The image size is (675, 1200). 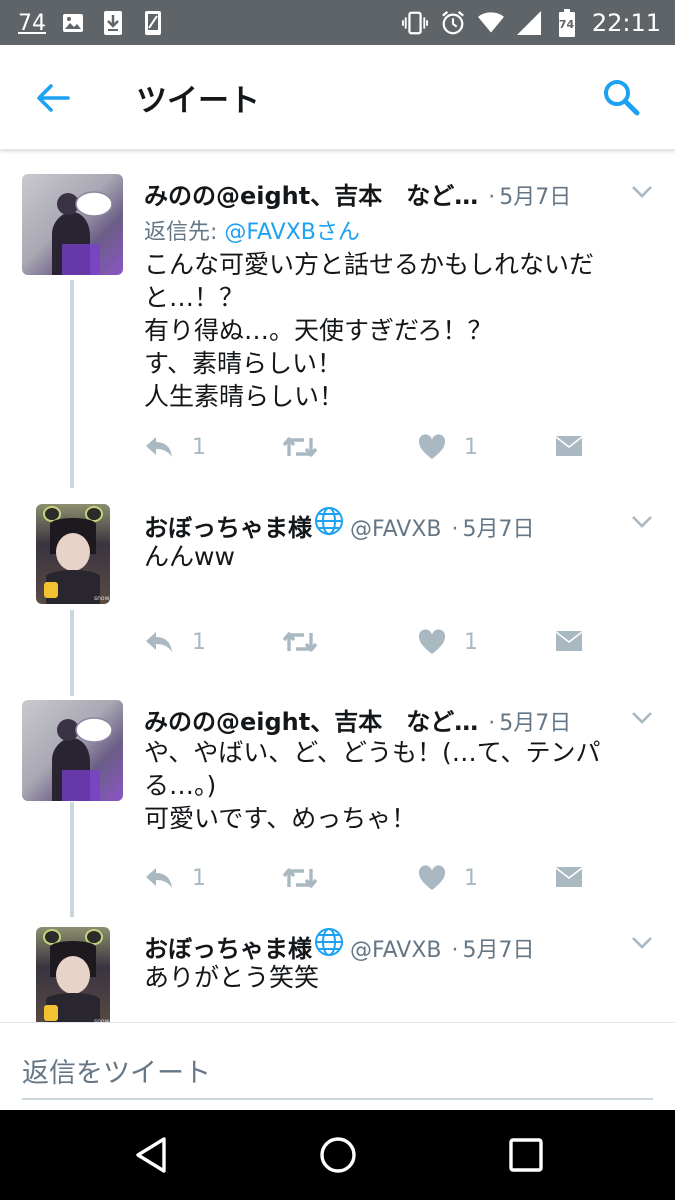 What do you see at coordinates (621, 97) in the screenshot?
I see `search-icon` at bounding box center [621, 97].